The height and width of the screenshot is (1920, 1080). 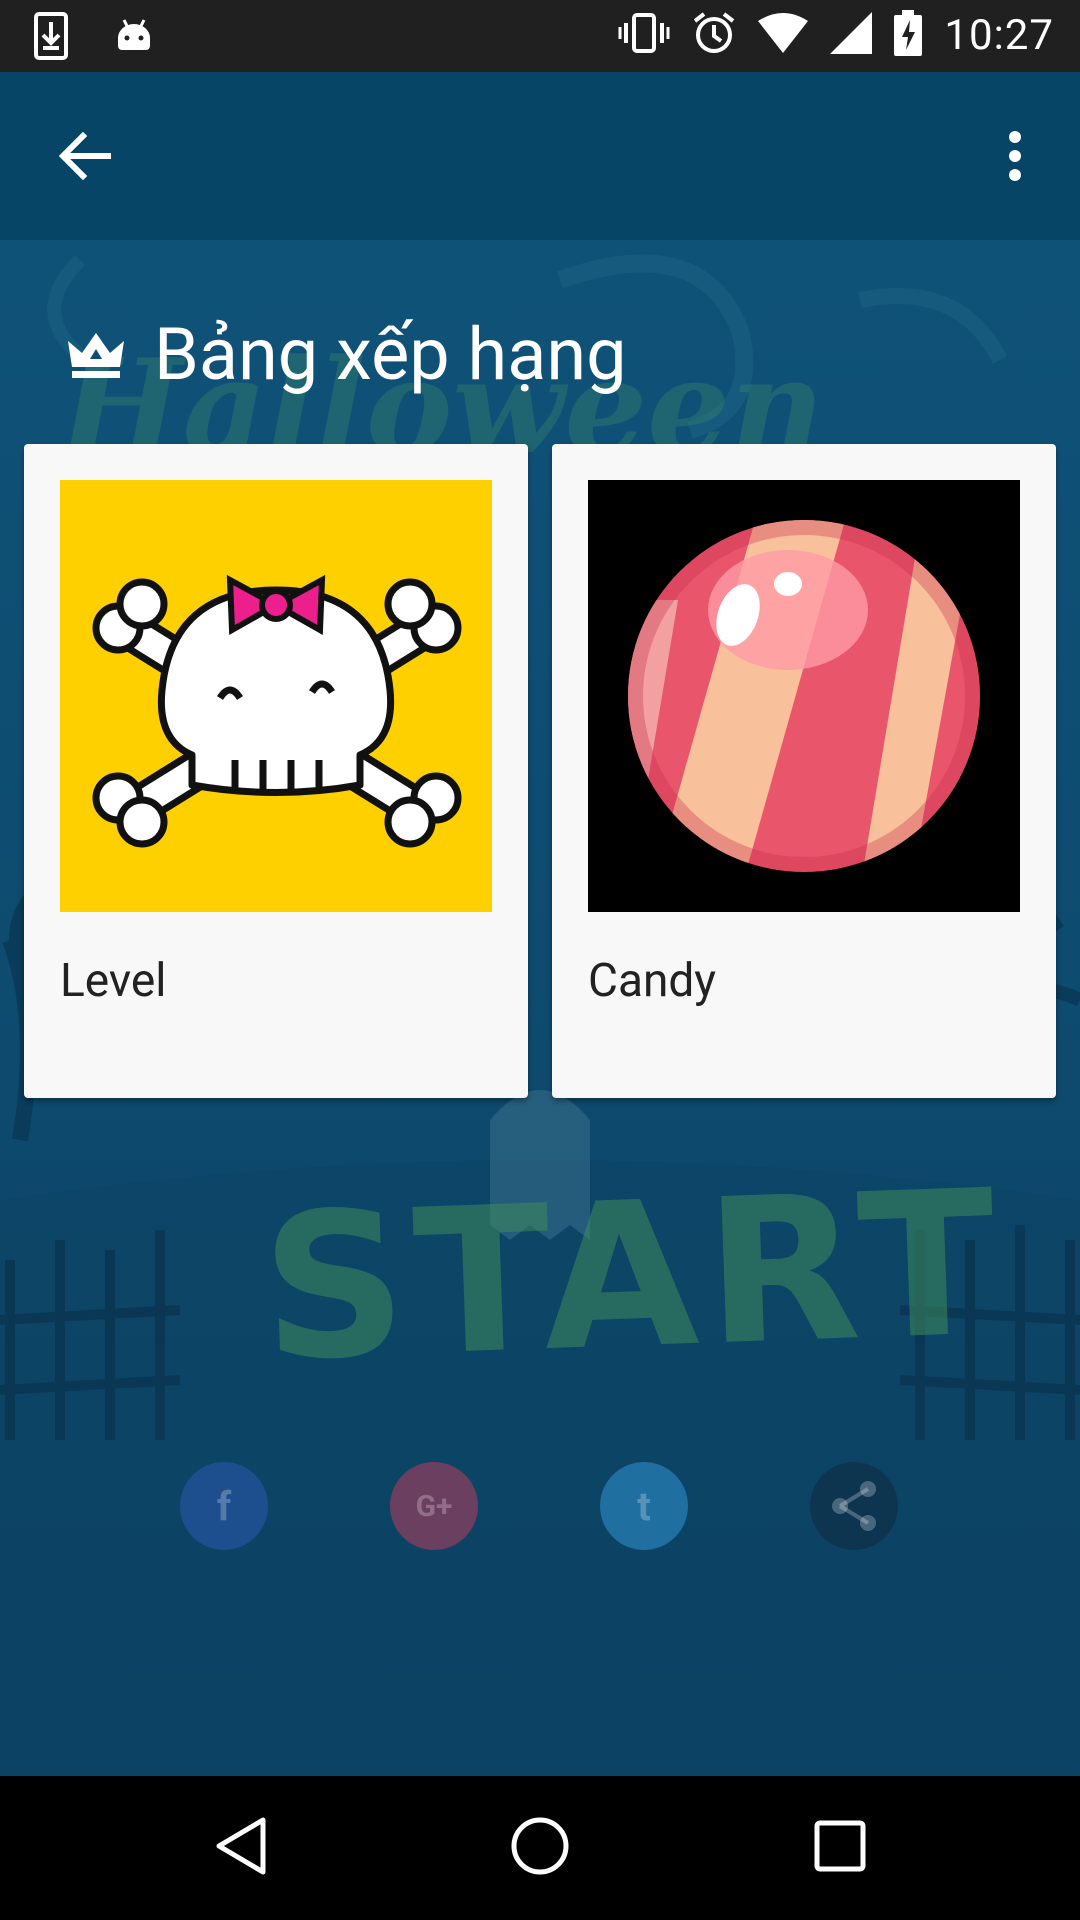 I want to click on nav-home-icon, so click(x=540, y=1848).